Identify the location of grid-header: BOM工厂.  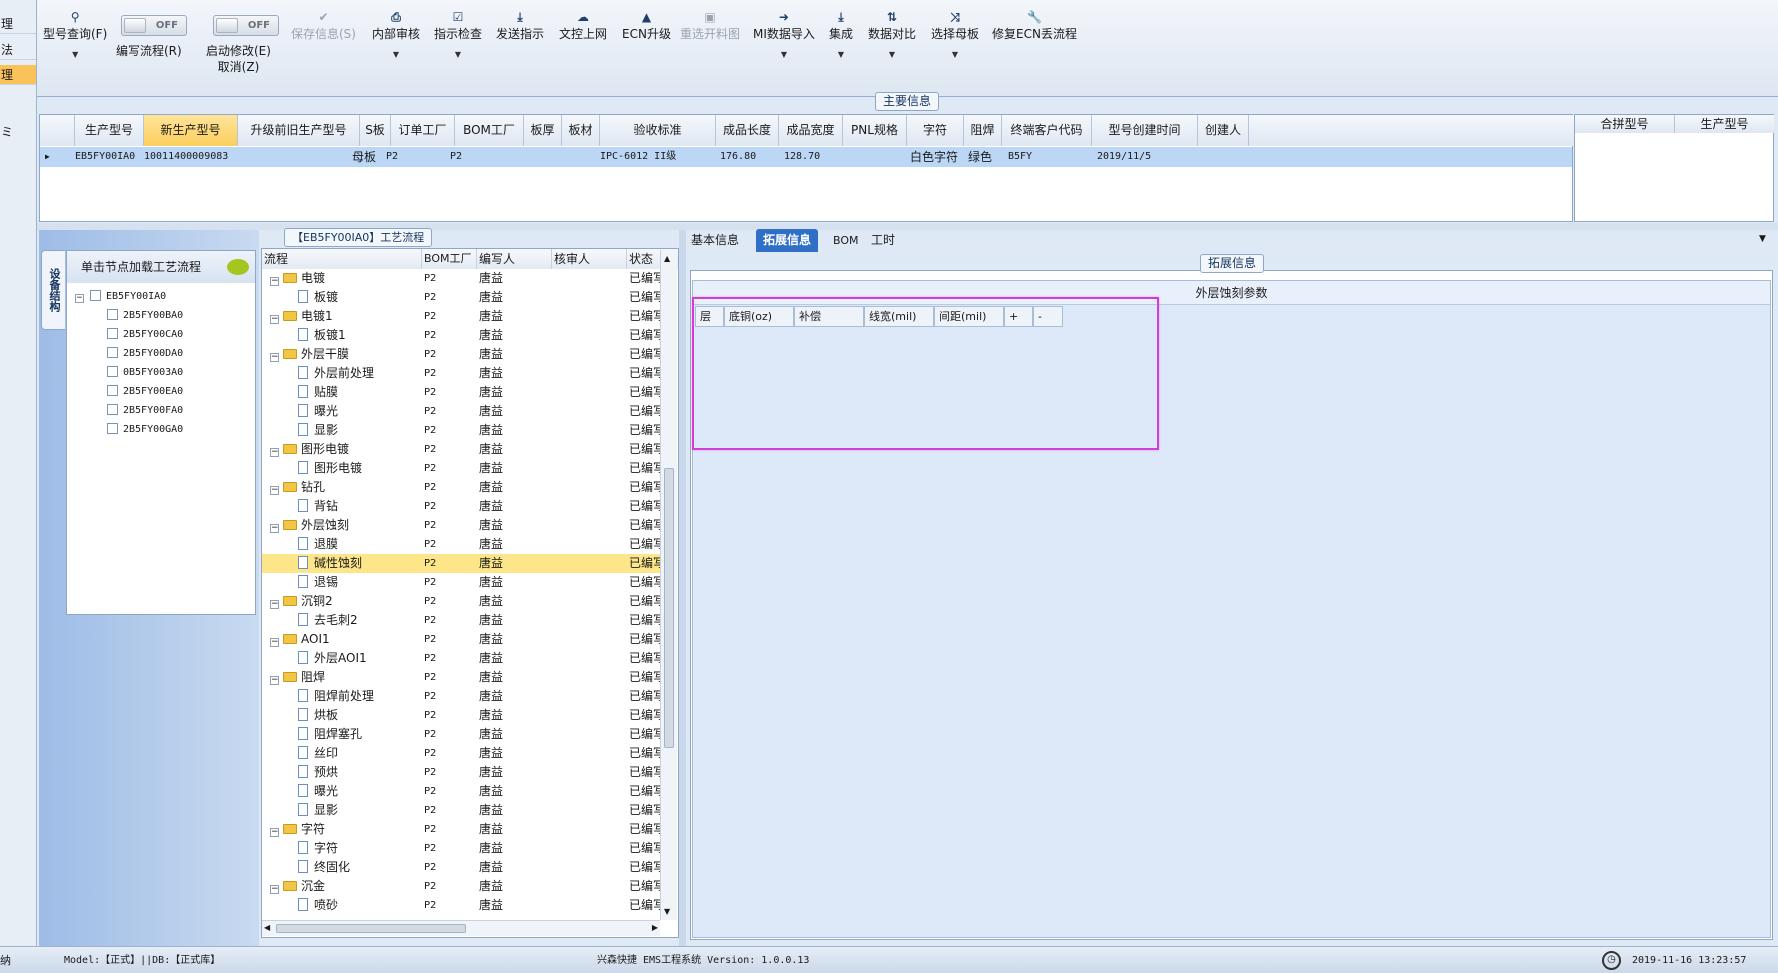
(489, 130).